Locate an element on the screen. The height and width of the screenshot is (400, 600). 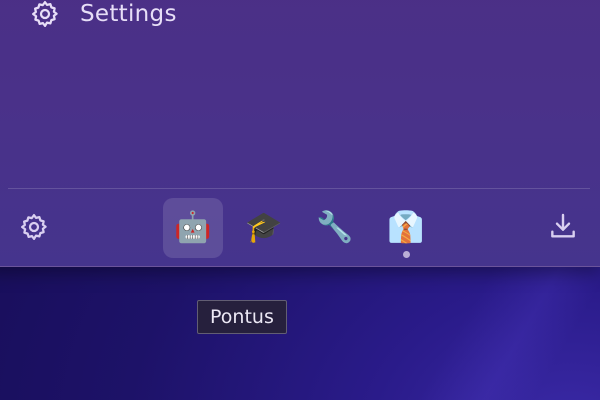
tooltip: Pontus is located at coordinates (242, 317).